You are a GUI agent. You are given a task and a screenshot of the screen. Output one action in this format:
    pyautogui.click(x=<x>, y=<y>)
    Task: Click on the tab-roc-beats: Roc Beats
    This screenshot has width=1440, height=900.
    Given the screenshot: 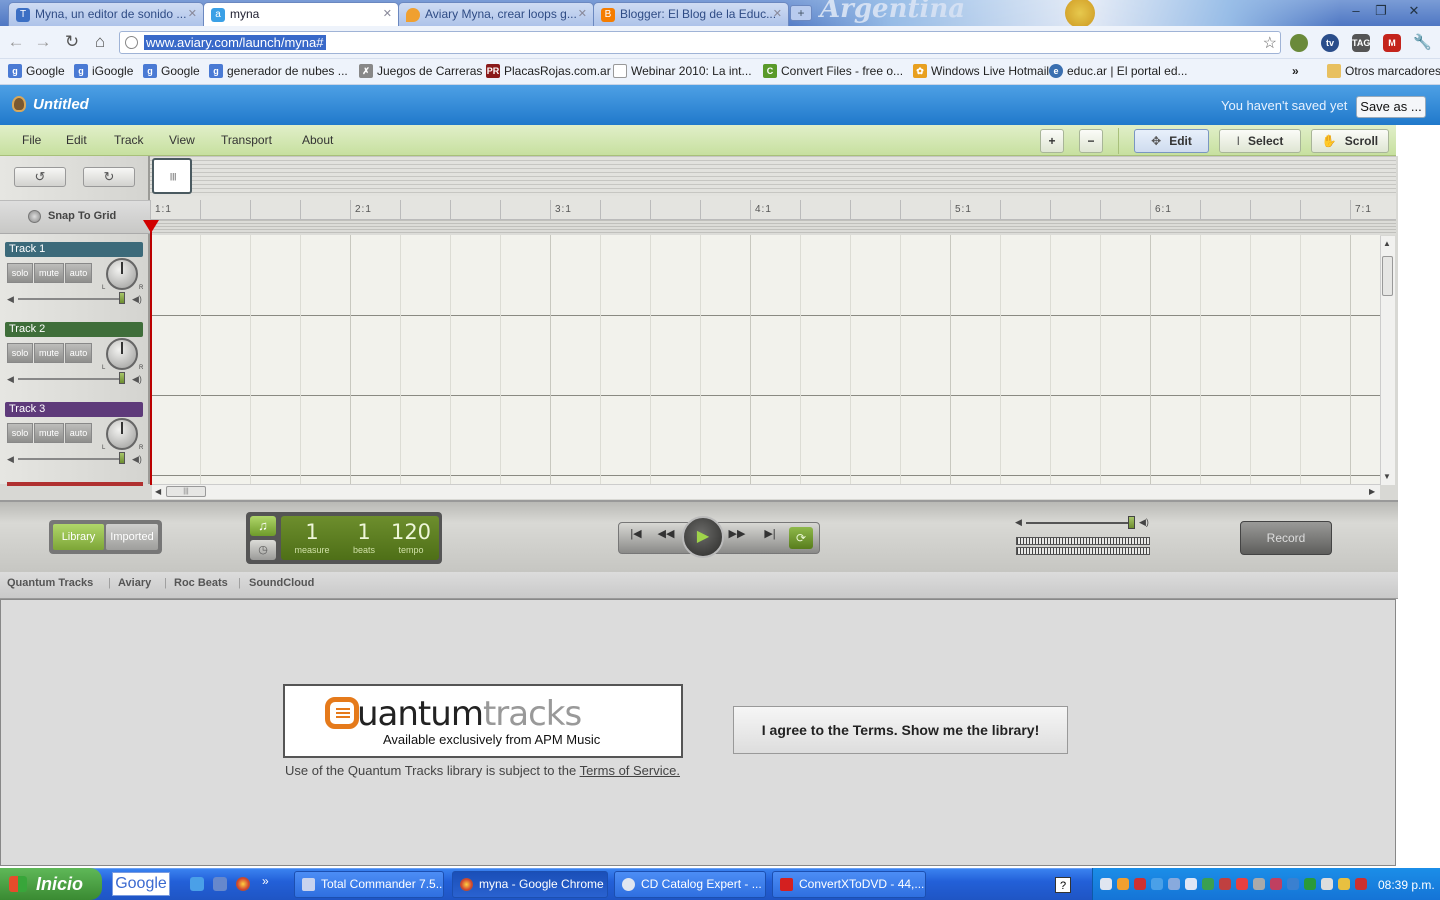 What is the action you would take?
    pyautogui.click(x=201, y=583)
    